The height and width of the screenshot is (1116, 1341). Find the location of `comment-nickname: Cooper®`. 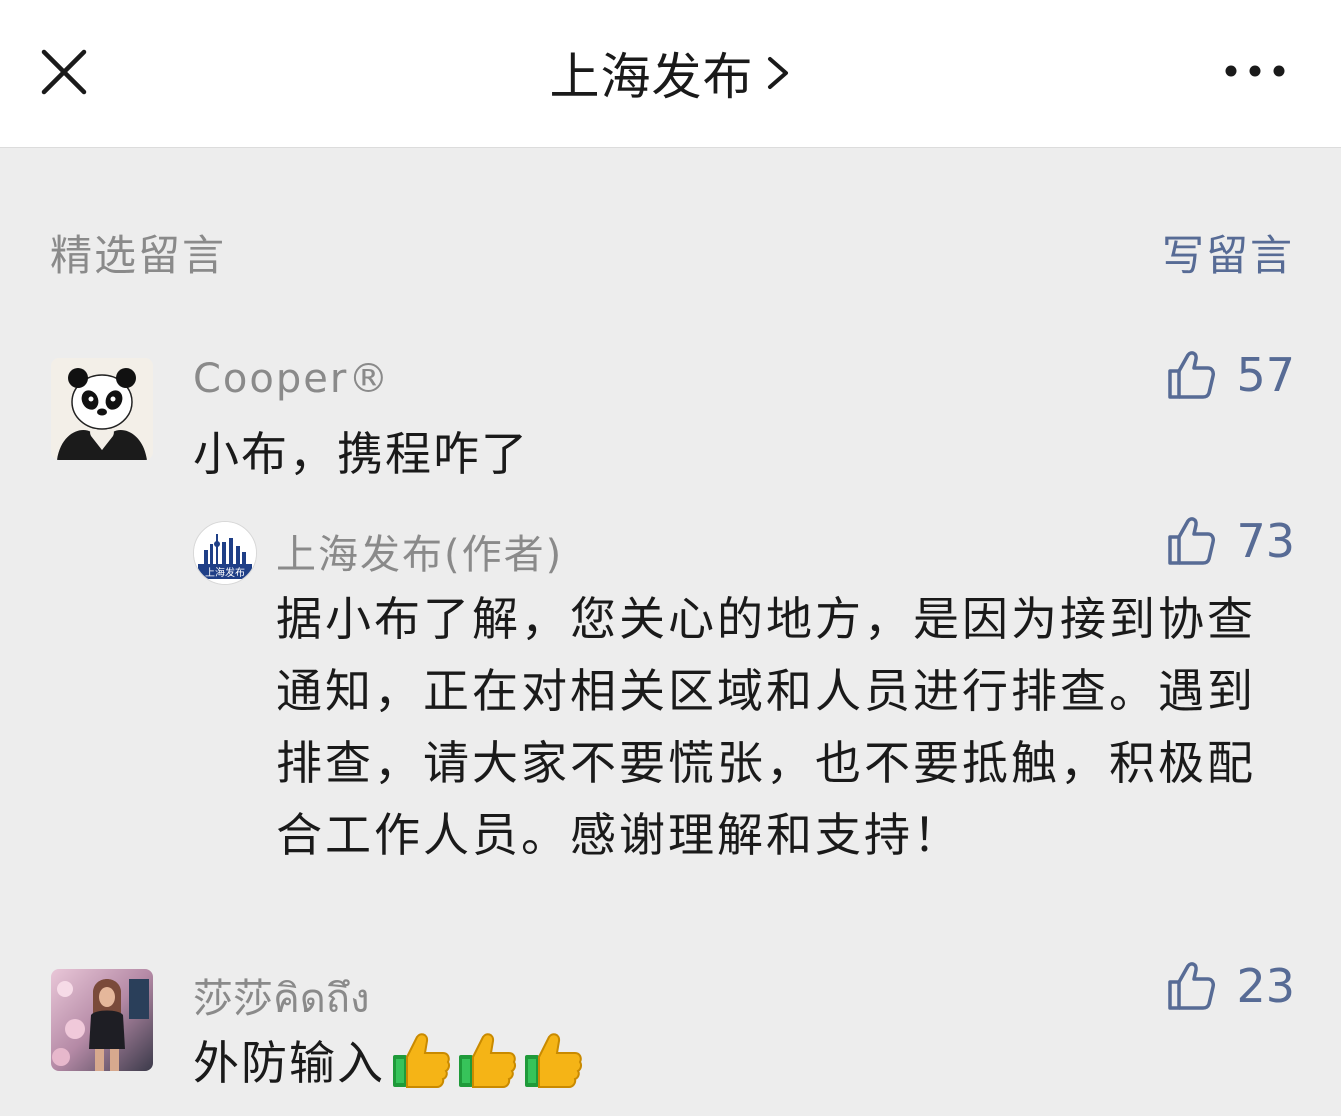

comment-nickname: Cooper® is located at coordinates (292, 379).